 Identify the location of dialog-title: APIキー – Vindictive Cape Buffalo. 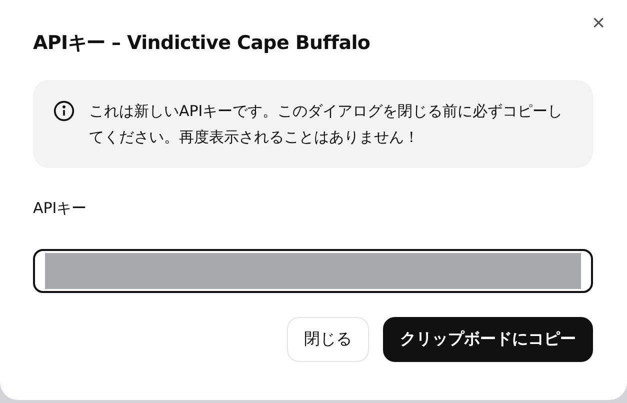
(202, 43).